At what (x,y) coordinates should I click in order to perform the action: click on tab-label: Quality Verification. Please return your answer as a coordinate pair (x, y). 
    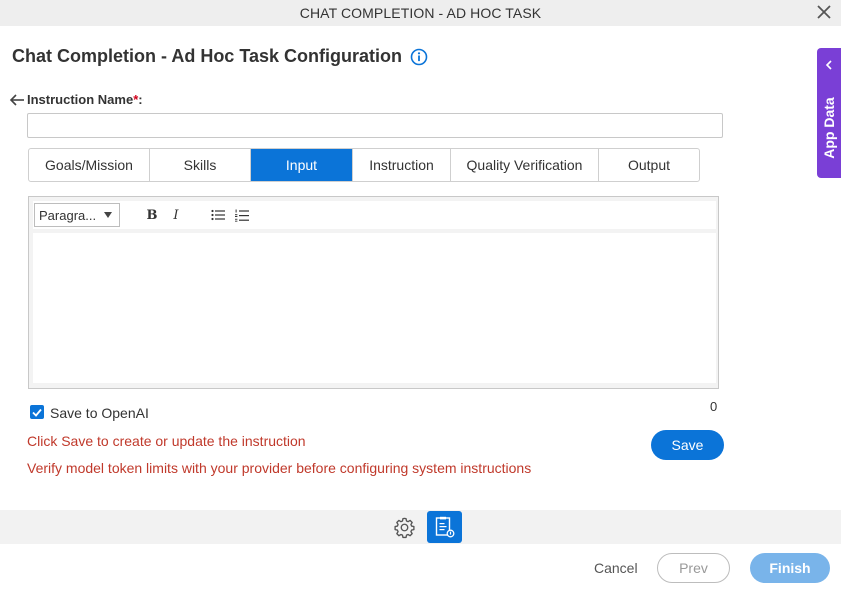
    Looking at the image, I should click on (524, 165).